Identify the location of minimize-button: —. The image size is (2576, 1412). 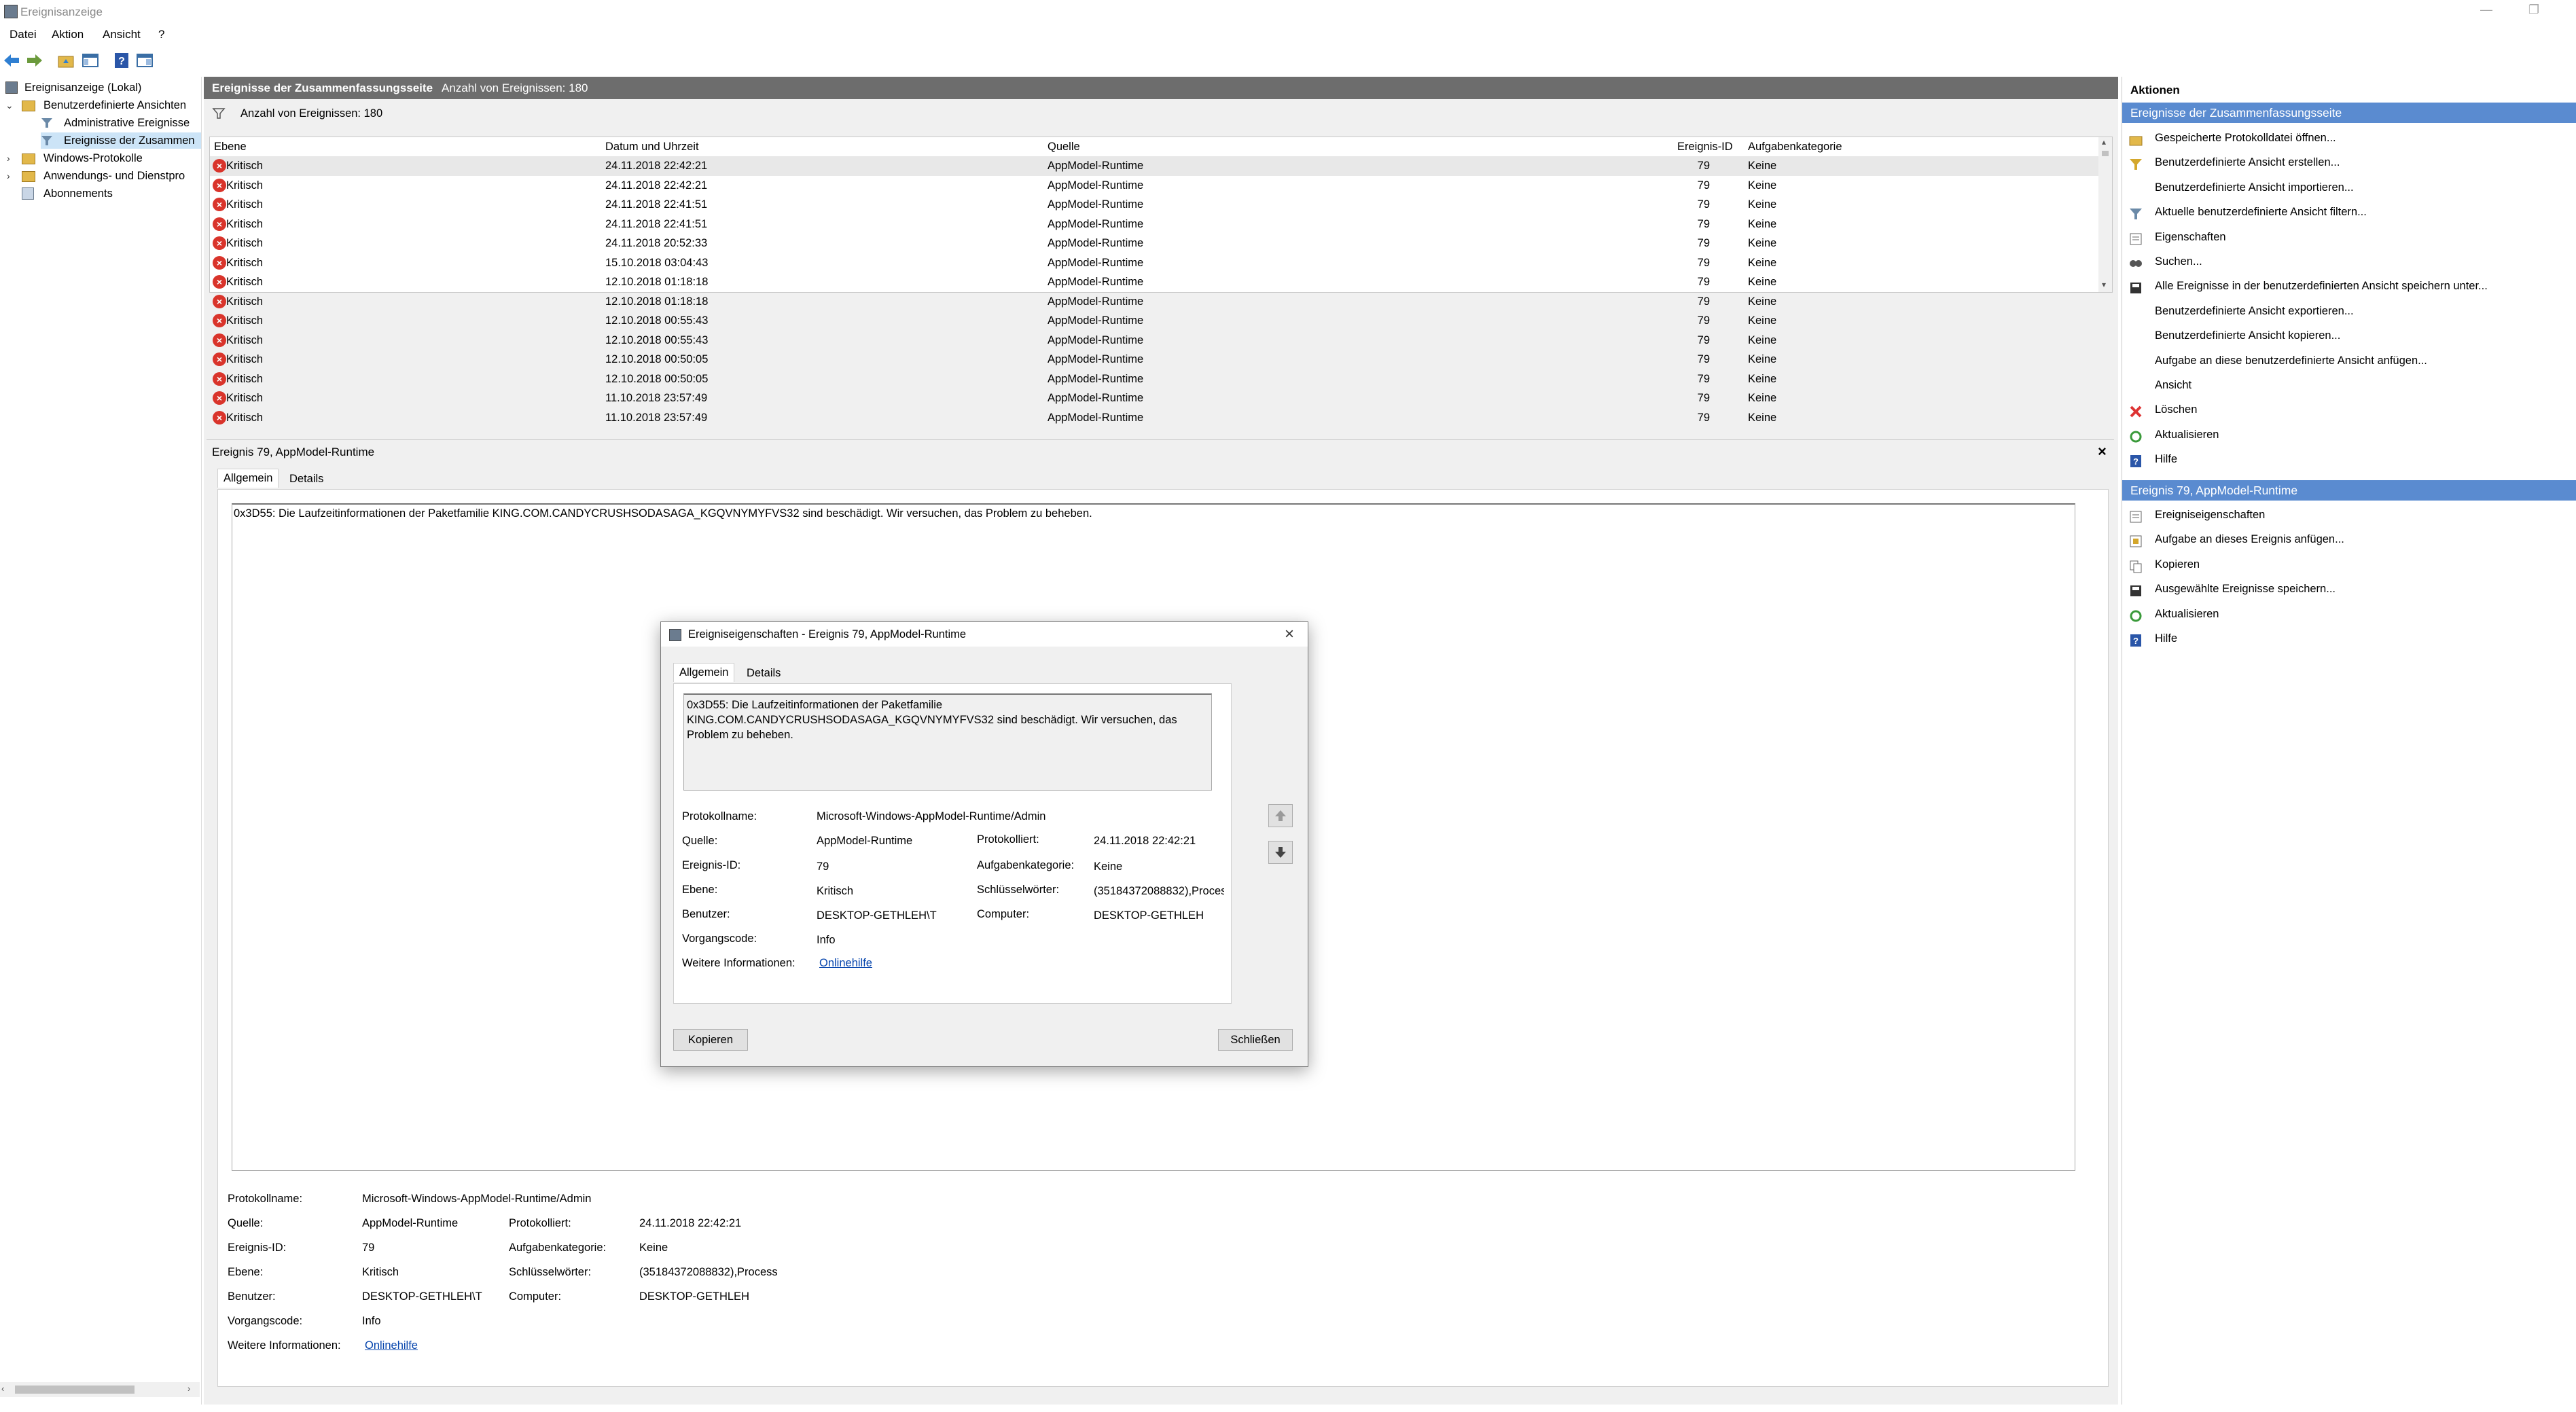
(2486, 11).